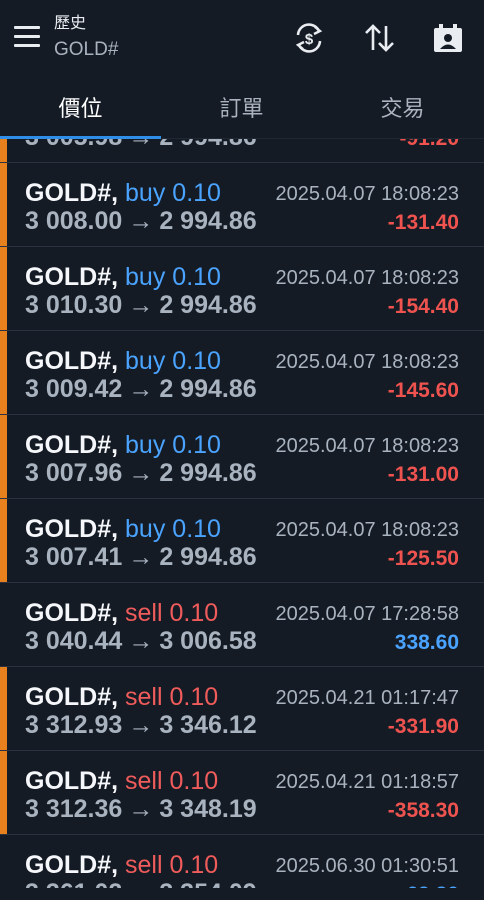  I want to click on profit-value: -358.30, so click(423, 810).